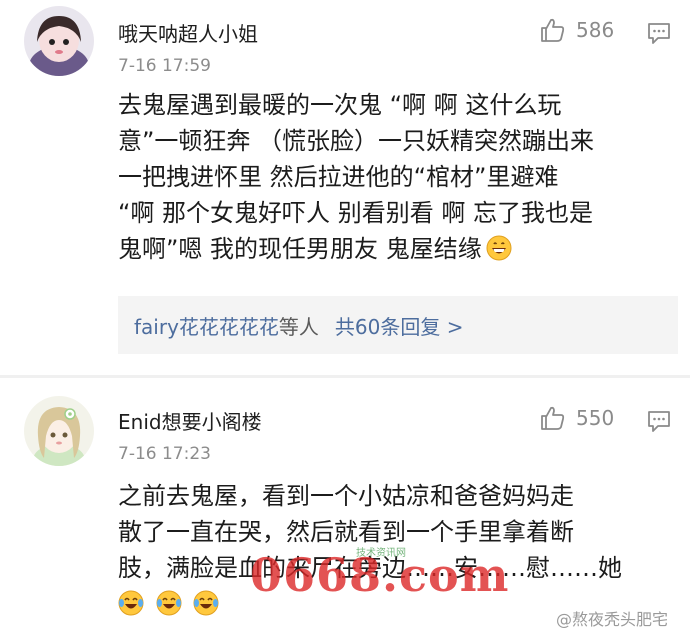 The width and height of the screenshot is (690, 635). I want to click on comment-line: 去鬼屋遇到最暖的一次鬼 “啊 啊 这什么玩, so click(340, 105).